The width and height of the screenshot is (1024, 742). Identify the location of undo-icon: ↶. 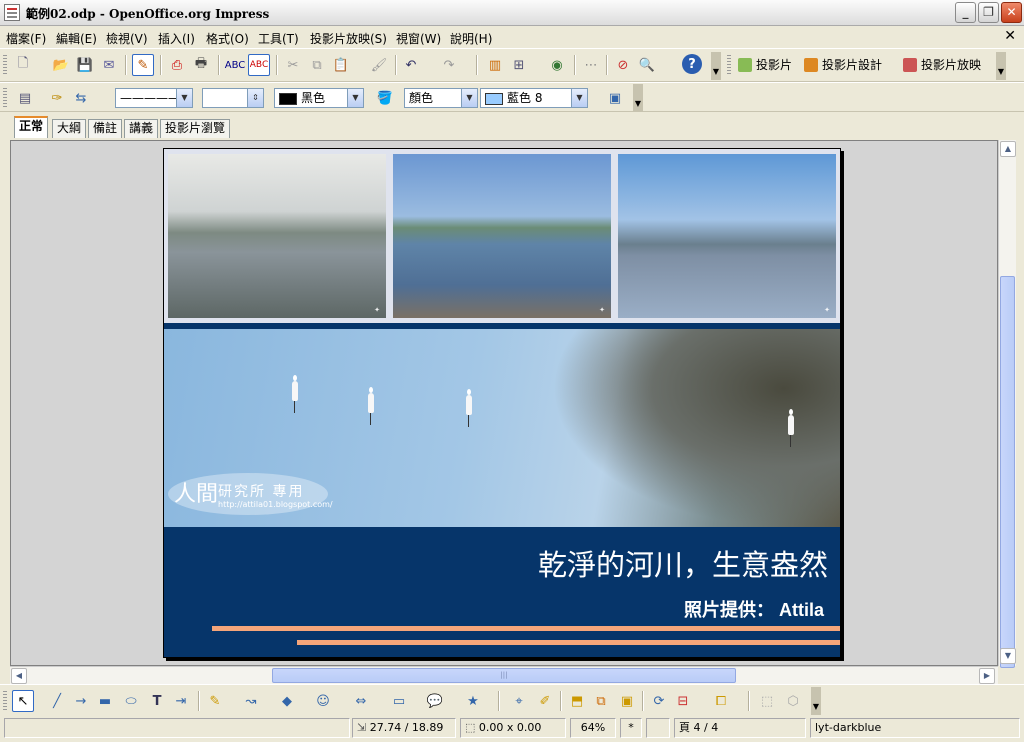
(411, 65).